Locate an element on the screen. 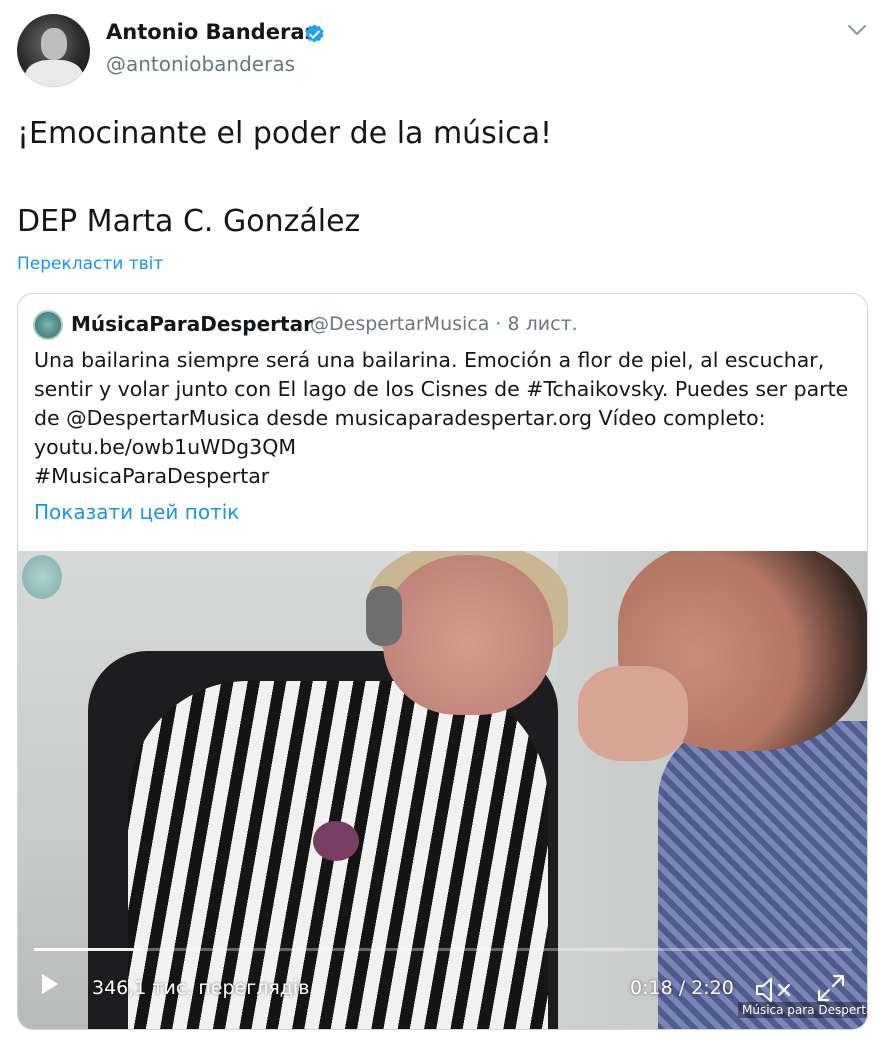 This screenshot has width=886, height=1044. mute-icon is located at coordinates (774, 990).